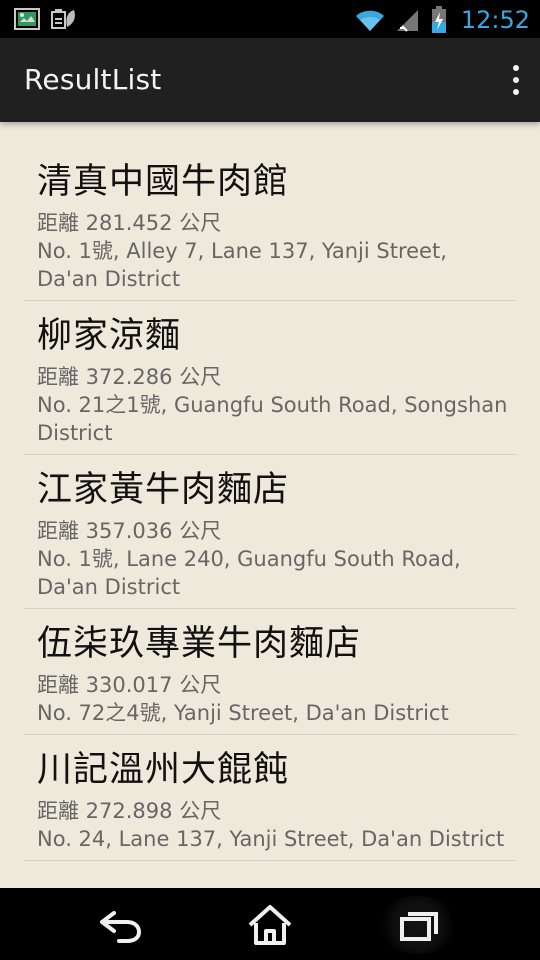 Image resolution: width=540 pixels, height=960 pixels. Describe the element at coordinates (270, 19) in the screenshot. I see `status-bar: 12:52` at that location.